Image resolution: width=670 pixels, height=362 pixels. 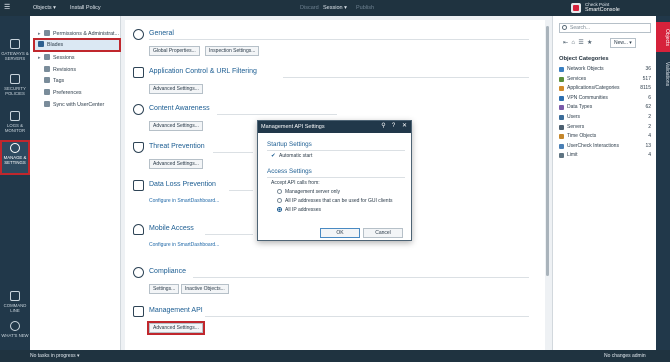 What do you see at coordinates (7, 8) in the screenshot?
I see `app-menu-icon: ☰` at bounding box center [7, 8].